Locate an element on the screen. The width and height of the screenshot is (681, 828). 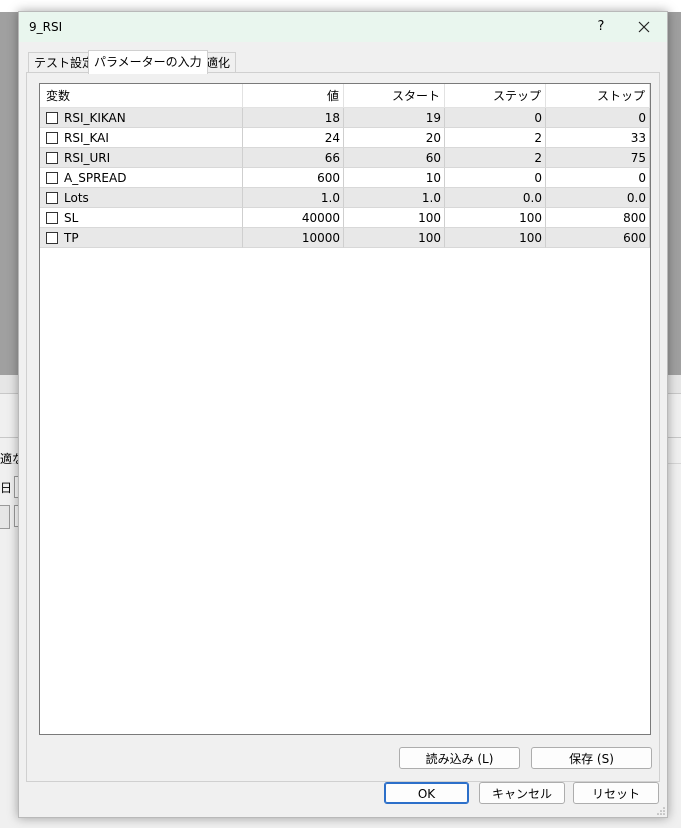
table-header: 変数 値 スタート ステップ ストップ is located at coordinates (345, 96).